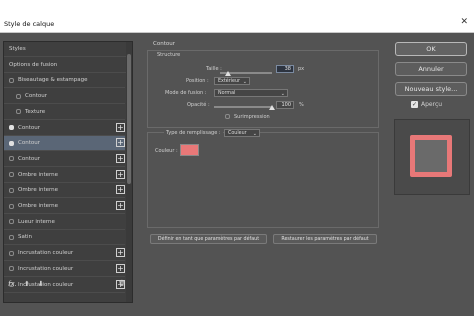  What do you see at coordinates (252, 117) in the screenshot?
I see `surimpression-label: Surimpression` at bounding box center [252, 117].